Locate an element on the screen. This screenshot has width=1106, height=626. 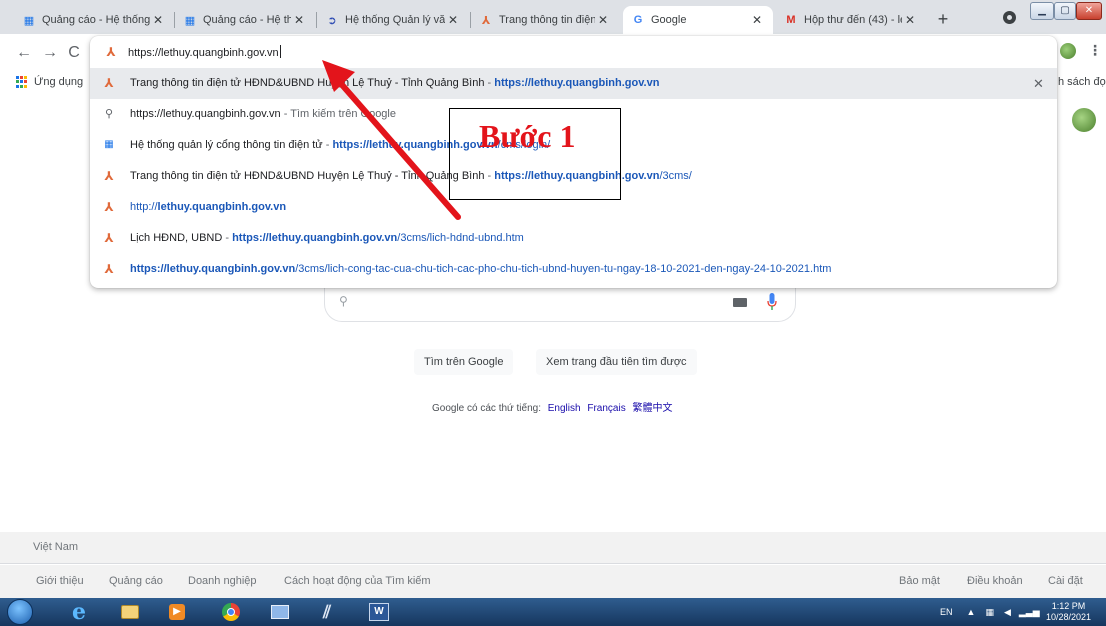
suggestion-title: https://lethuy.quangbinh.gov.vn is located at coordinates (205, 114).